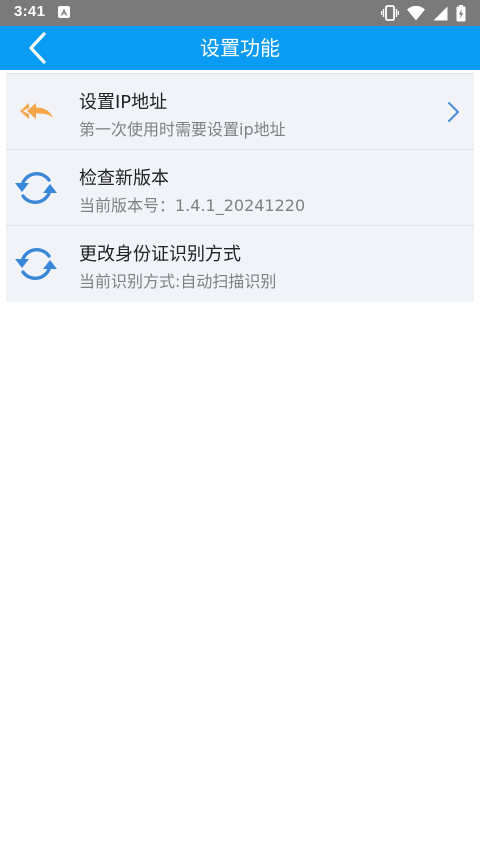 The image size is (480, 855). What do you see at coordinates (453, 112) in the screenshot?
I see `chevron-right-icon` at bounding box center [453, 112].